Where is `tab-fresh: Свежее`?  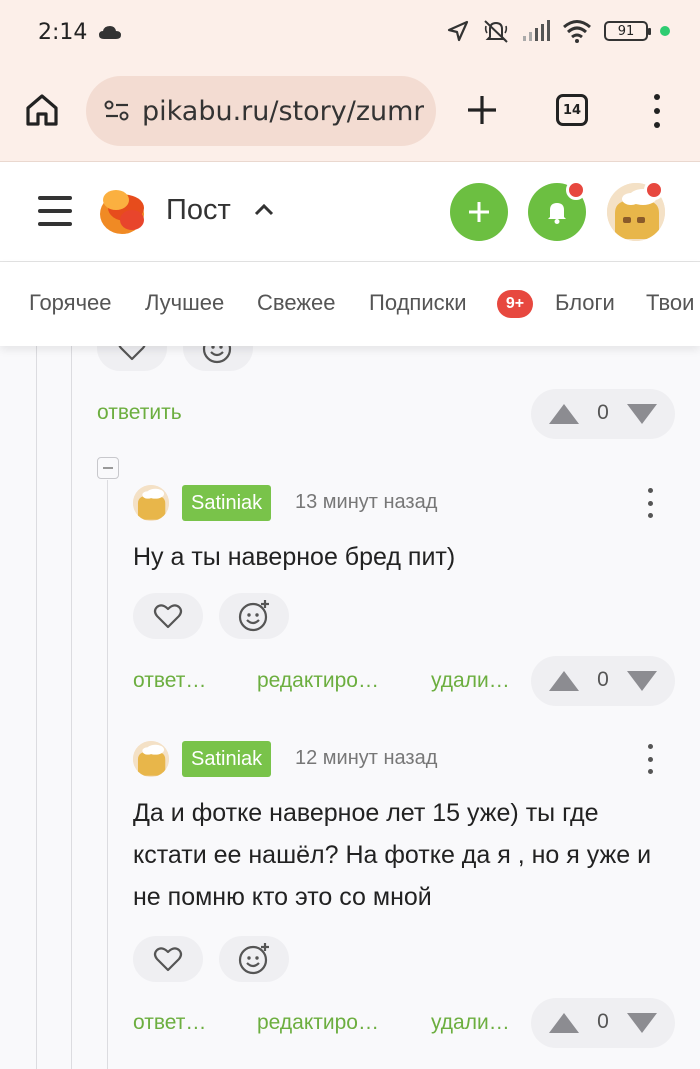
tab-fresh: Свежее is located at coordinates (296, 303).